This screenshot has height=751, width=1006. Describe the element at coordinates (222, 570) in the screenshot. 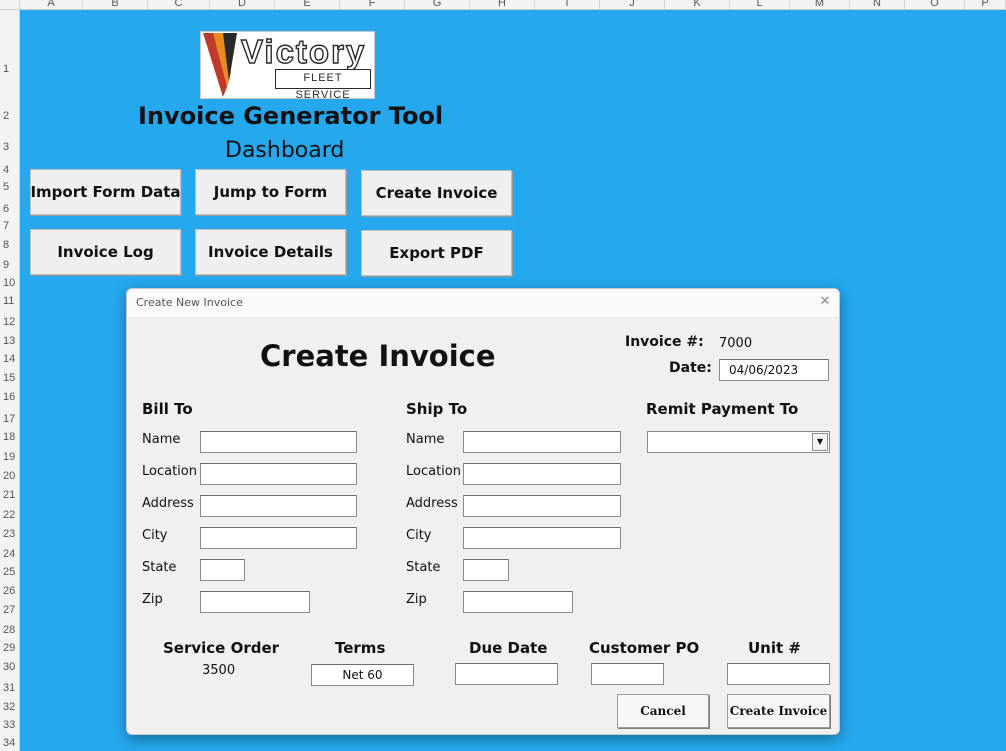

I see `bill-to-state-input` at that location.